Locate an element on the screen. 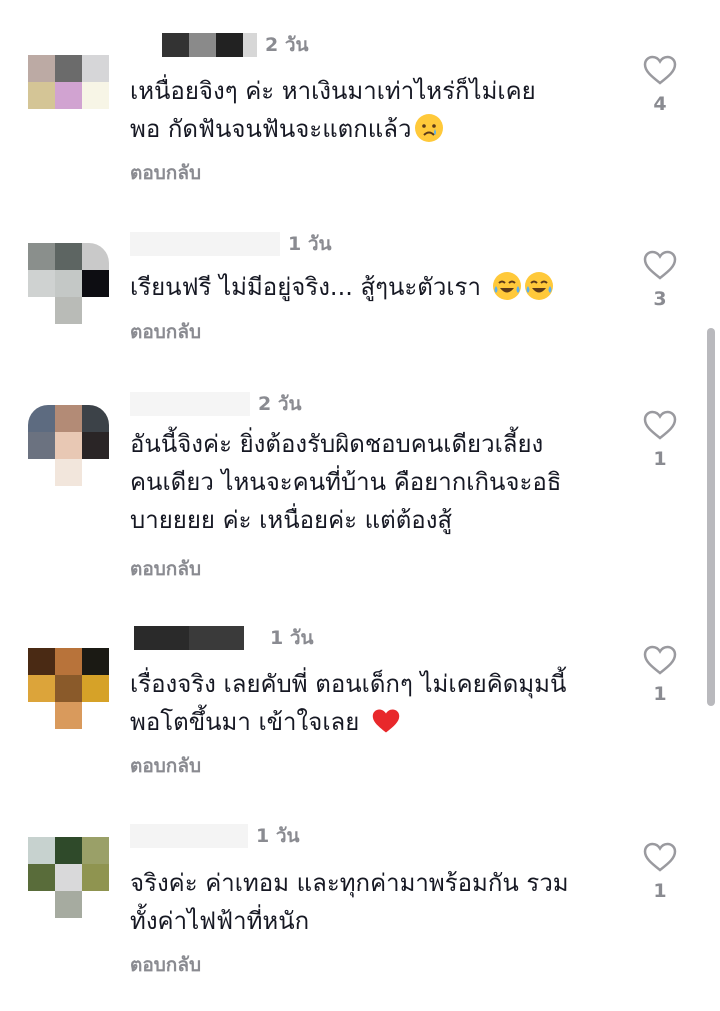  like-button: 3 is located at coordinates (660, 280).